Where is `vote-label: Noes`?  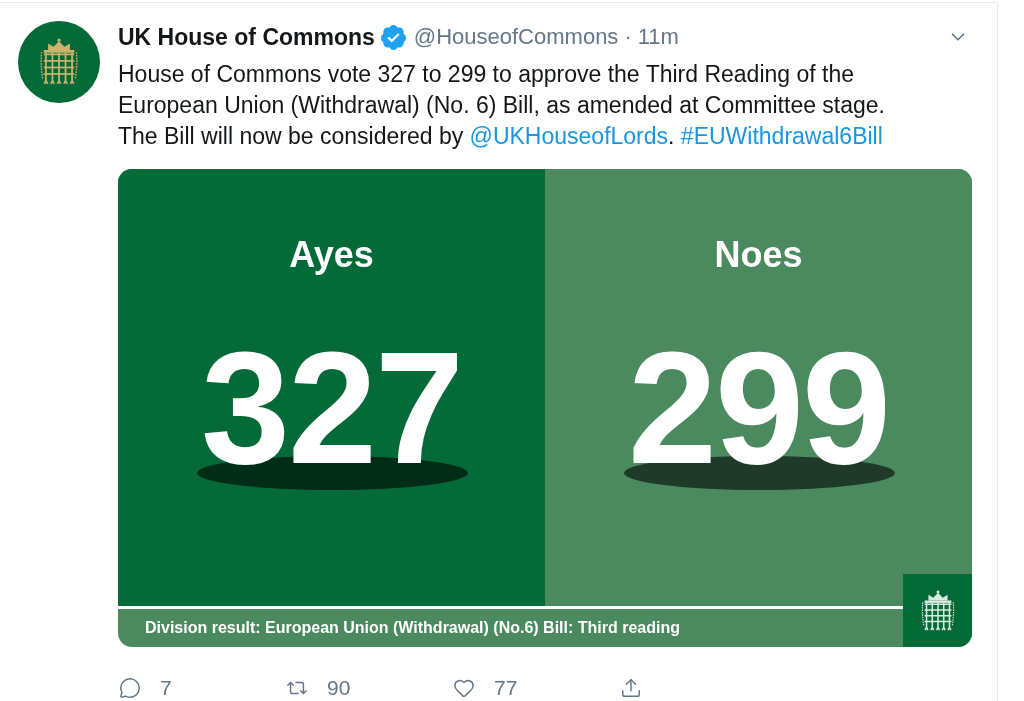
vote-label: Noes is located at coordinates (758, 255).